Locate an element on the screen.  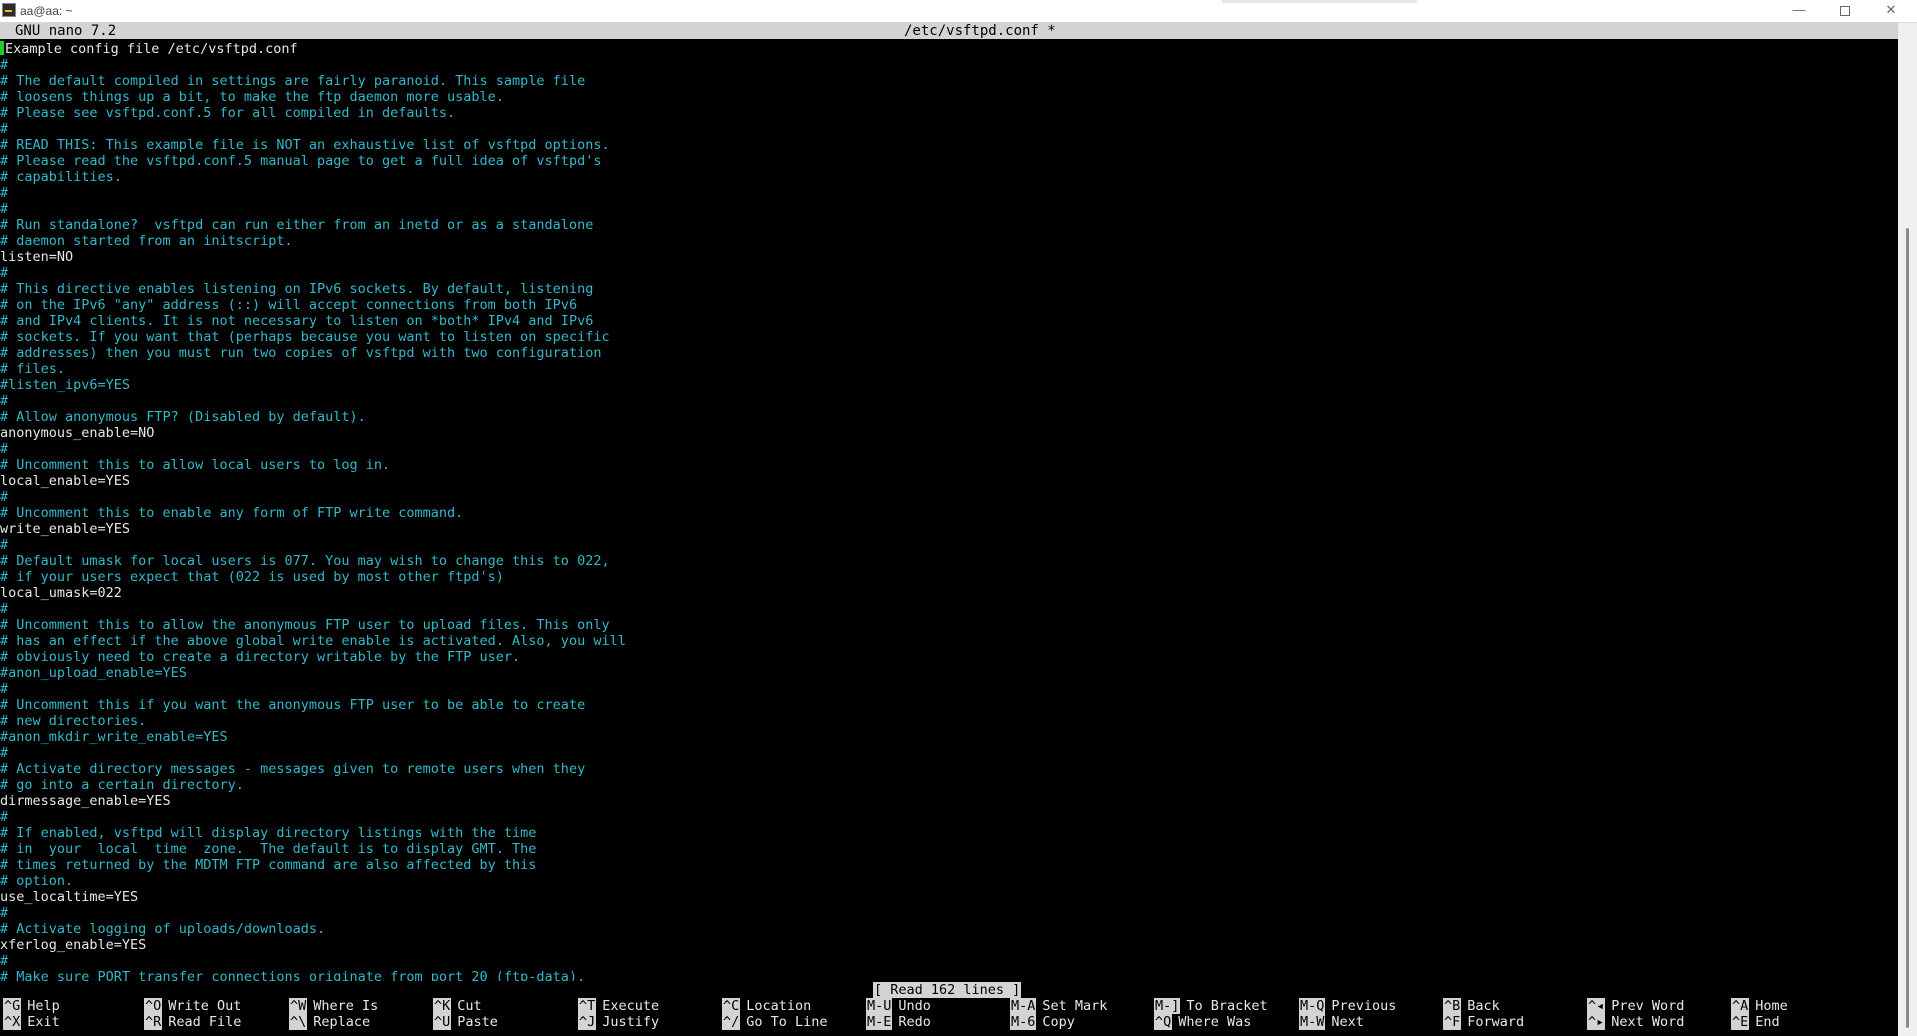
shortcut-replace: ^\ Replace is located at coordinates (329, 1022).